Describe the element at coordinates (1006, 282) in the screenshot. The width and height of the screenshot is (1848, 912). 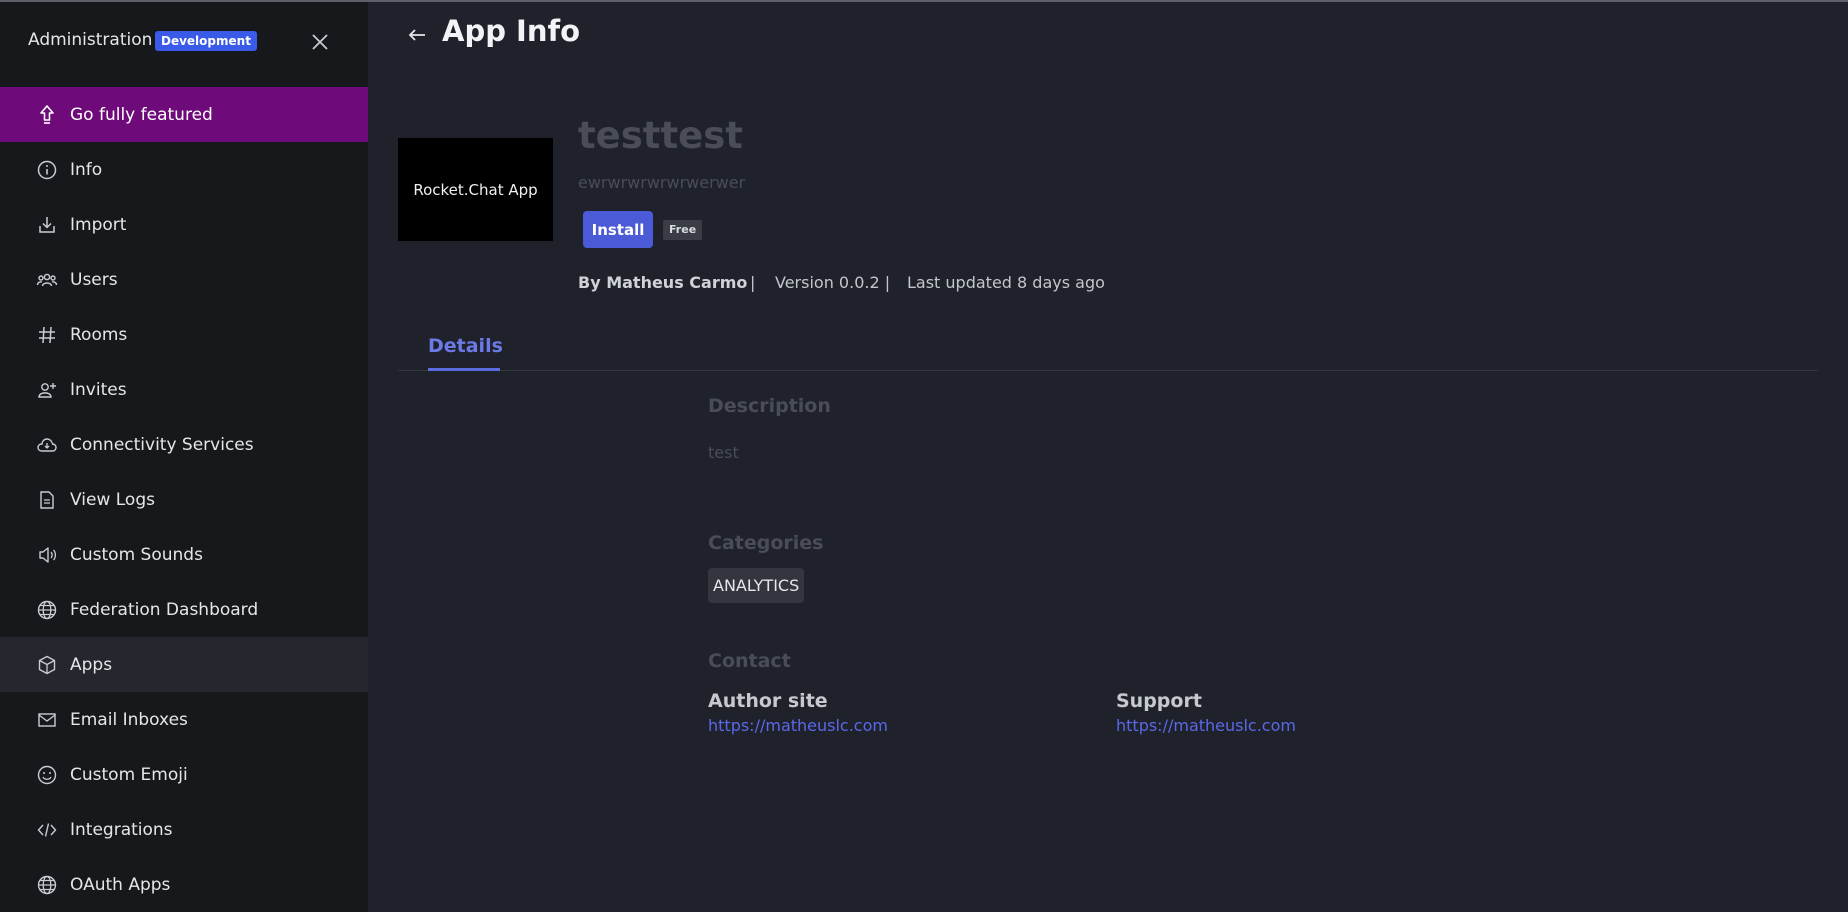
I see `app-last-updated: Last updated 8 days ago` at that location.